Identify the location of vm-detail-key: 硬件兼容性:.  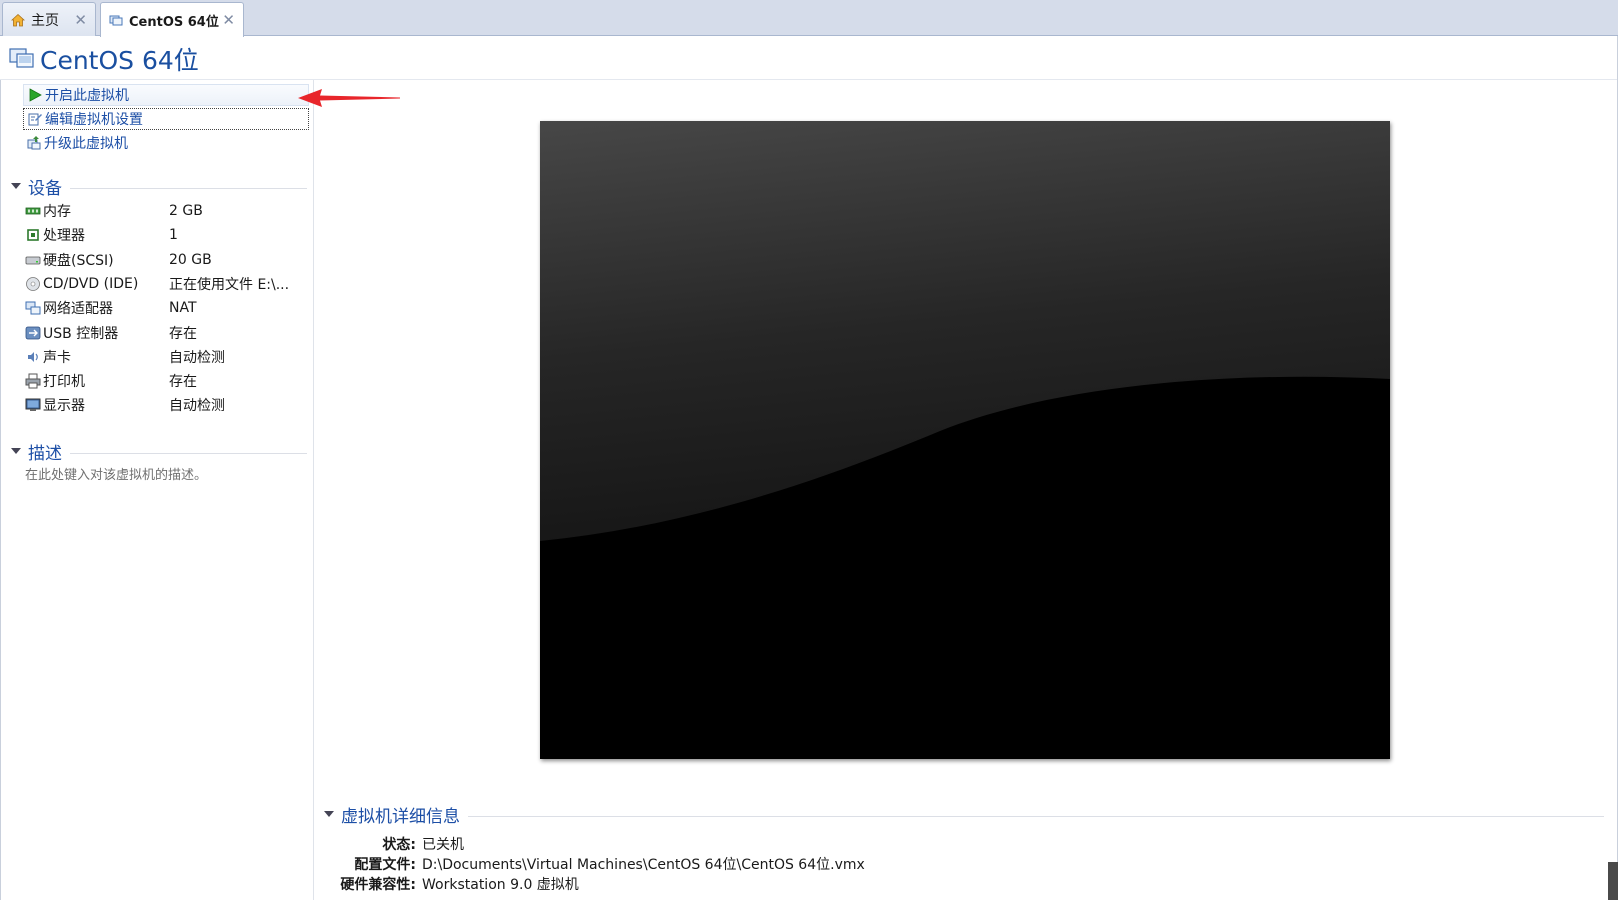
(378, 885).